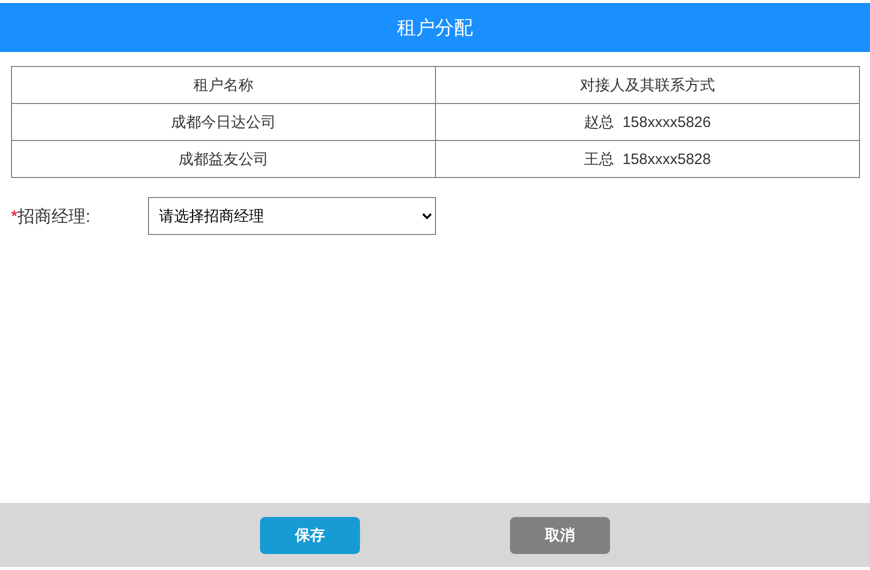 The image size is (870, 570). Describe the element at coordinates (648, 122) in the screenshot. I see `table-cell: 赵总 158xxxx5826` at that location.